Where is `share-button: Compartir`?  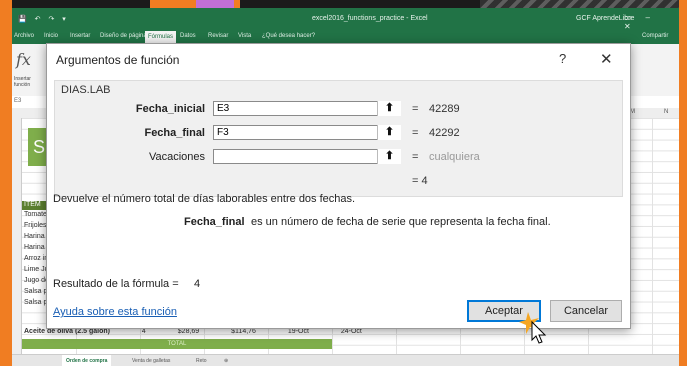 share-button: Compartir is located at coordinates (655, 36).